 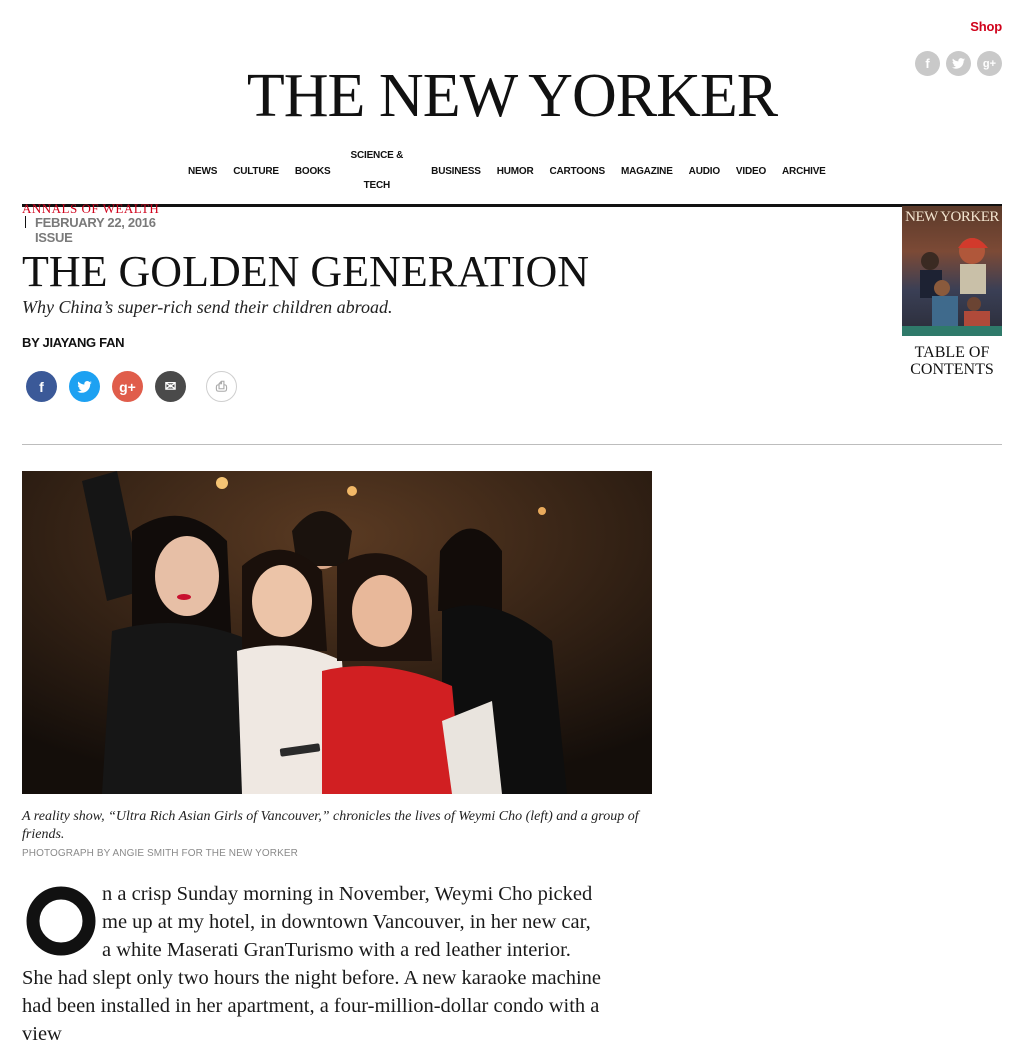 What do you see at coordinates (456, 171) in the screenshot?
I see `nav-business: BUSINESS` at bounding box center [456, 171].